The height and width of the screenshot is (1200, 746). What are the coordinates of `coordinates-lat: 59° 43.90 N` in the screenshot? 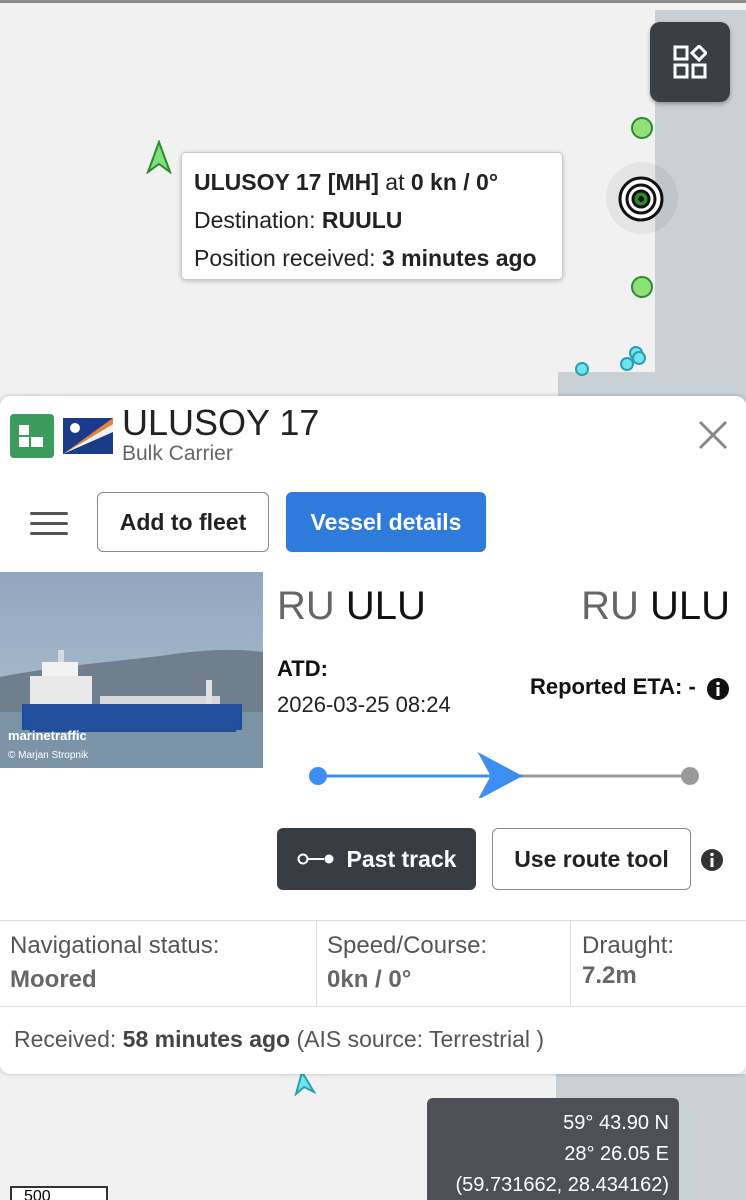 It's located at (616, 1123).